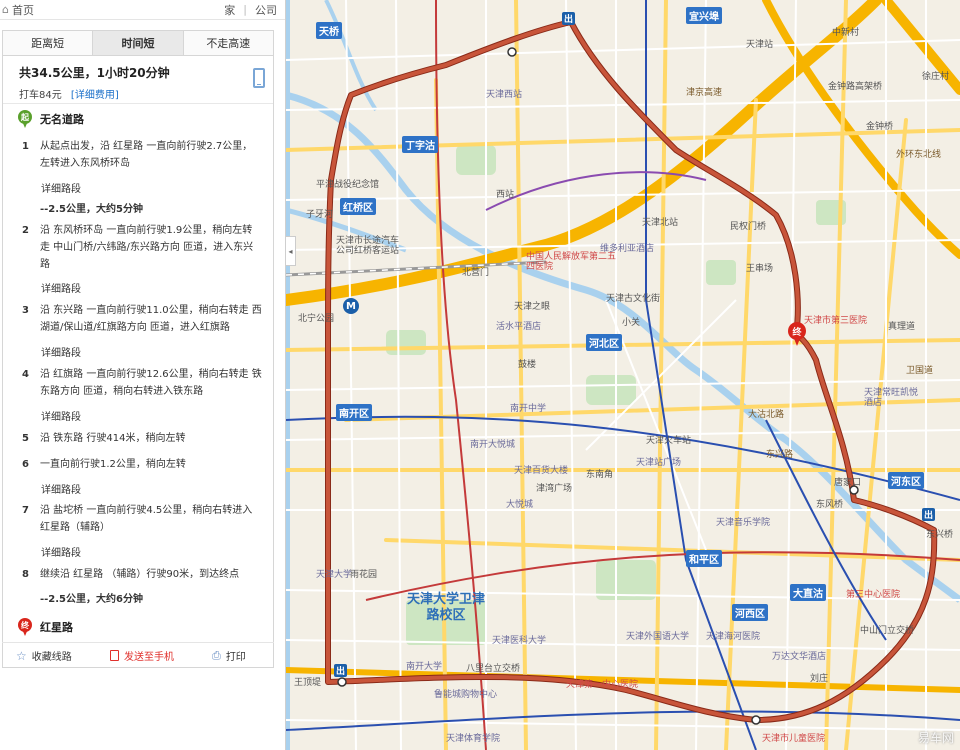 The image size is (960, 750). I want to click on map-label: 金钟路高架桥, so click(855, 87).